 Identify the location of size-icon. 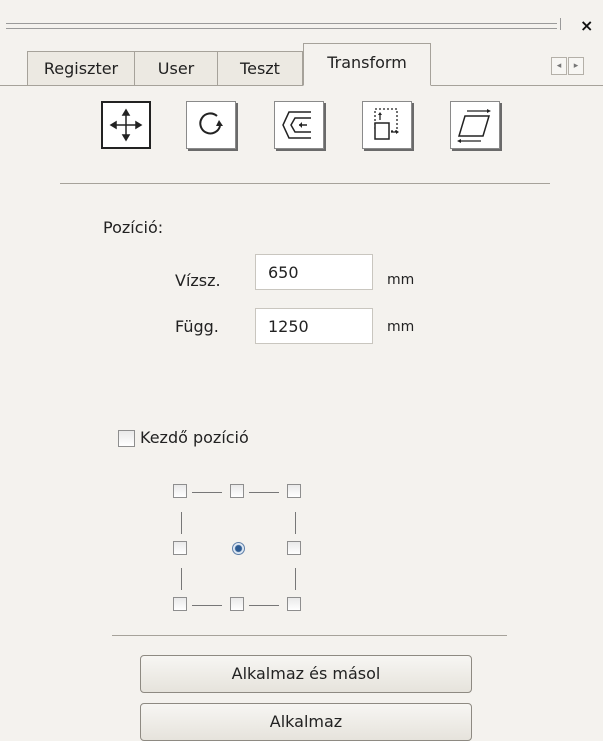
(386, 124).